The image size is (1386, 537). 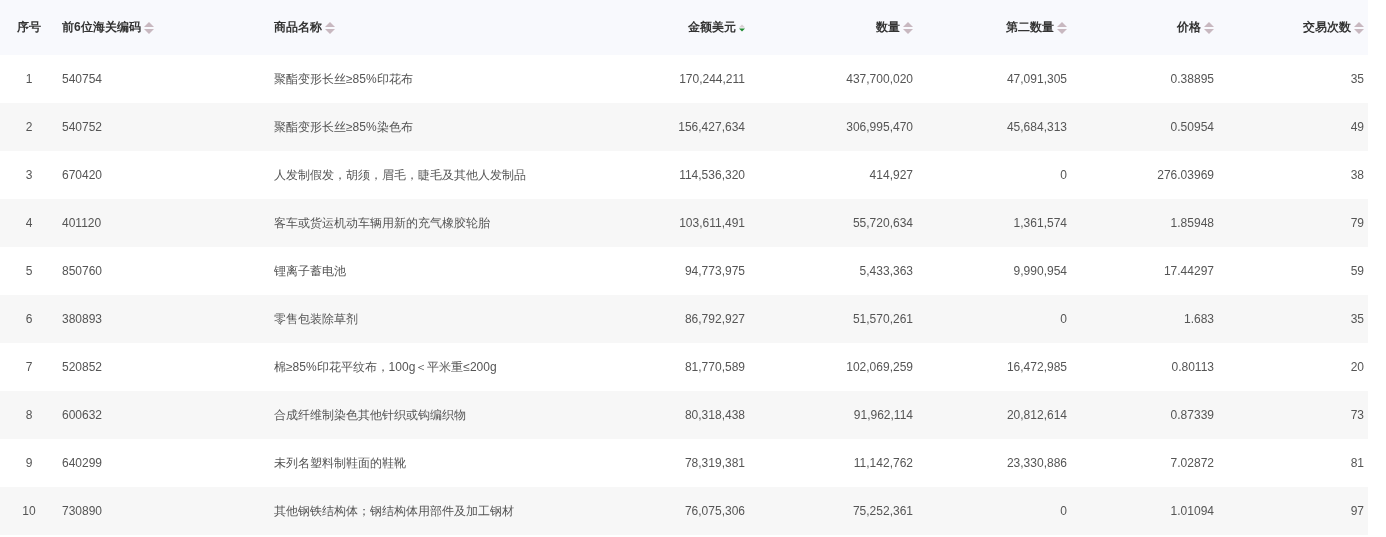 I want to click on table-cell: 540752, so click(x=82, y=127).